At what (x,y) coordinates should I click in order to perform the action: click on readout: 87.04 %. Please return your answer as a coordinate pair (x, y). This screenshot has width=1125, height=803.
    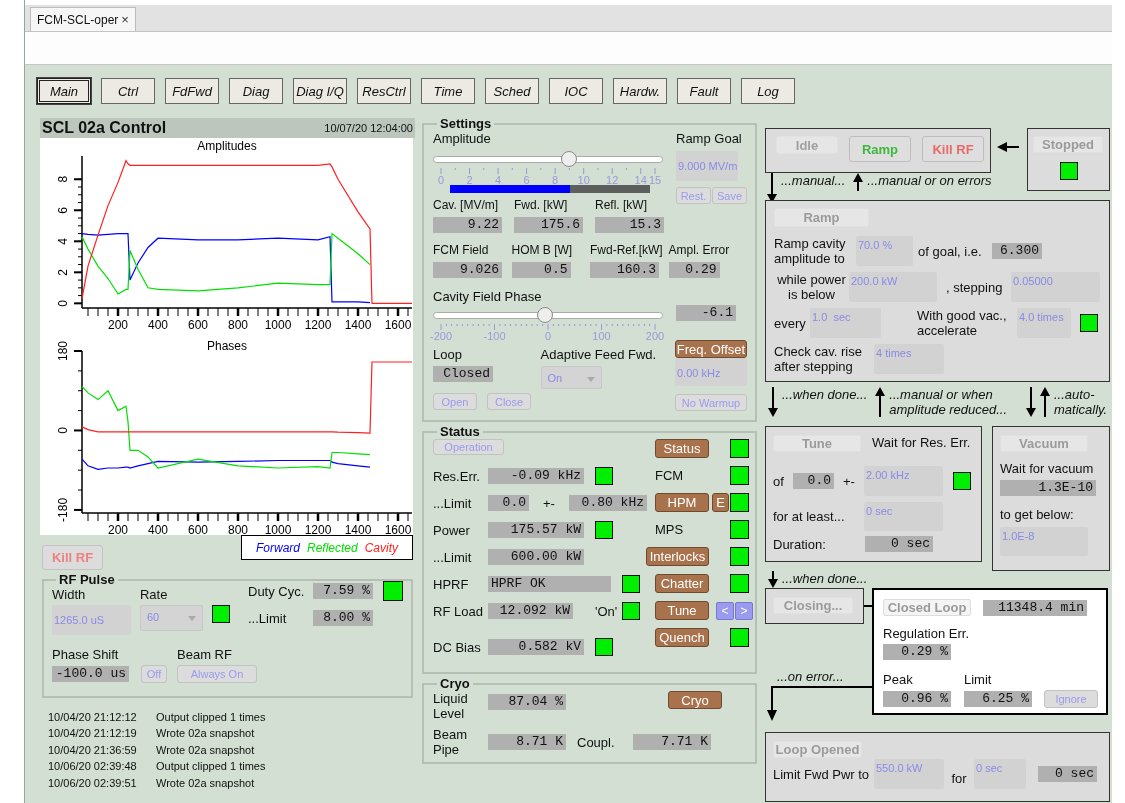
    Looking at the image, I should click on (527, 702).